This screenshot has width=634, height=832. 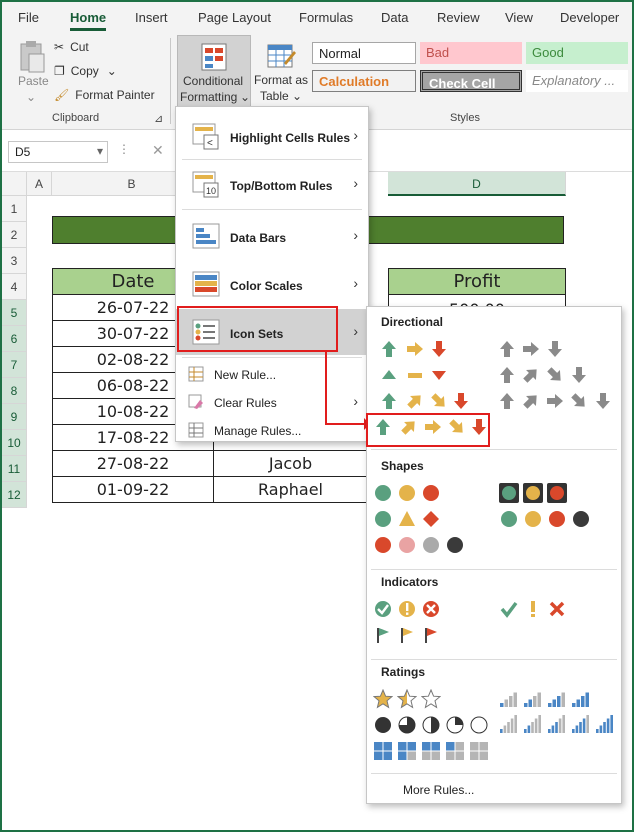 What do you see at coordinates (471, 81) in the screenshot?
I see `style-check-cell: Check Cell` at bounding box center [471, 81].